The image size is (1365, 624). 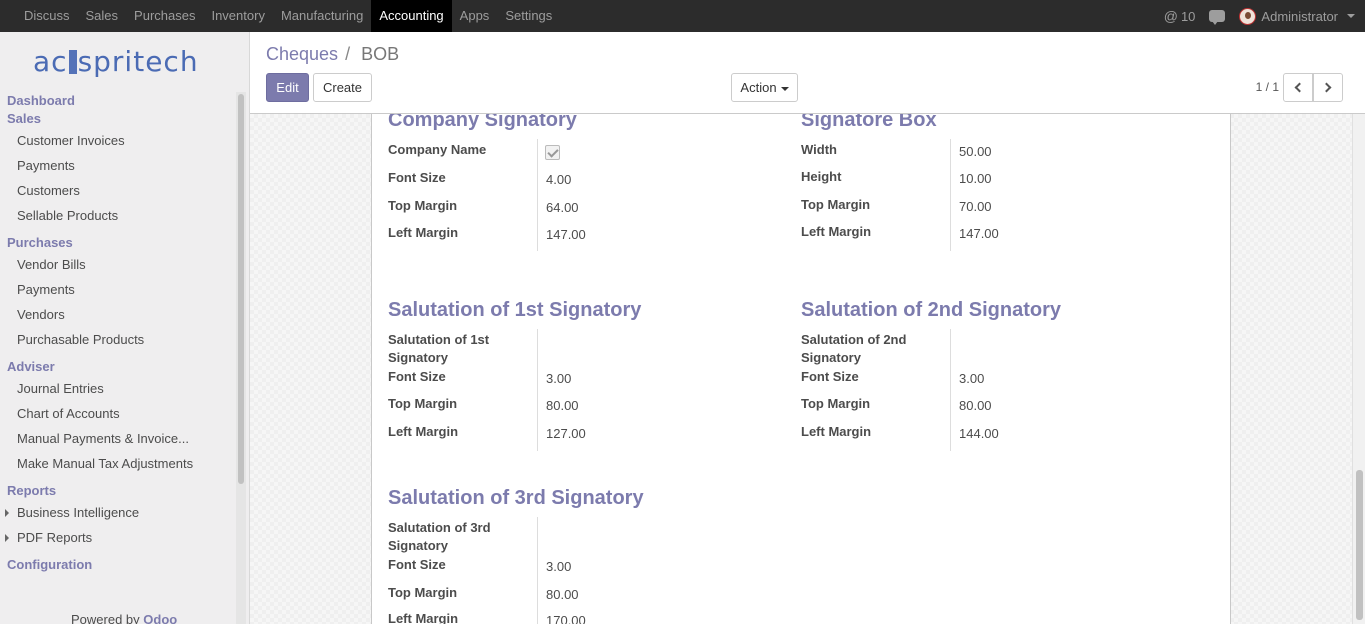 What do you see at coordinates (40, 242) in the screenshot?
I see `sidebar-section-purchases: Purchases` at bounding box center [40, 242].